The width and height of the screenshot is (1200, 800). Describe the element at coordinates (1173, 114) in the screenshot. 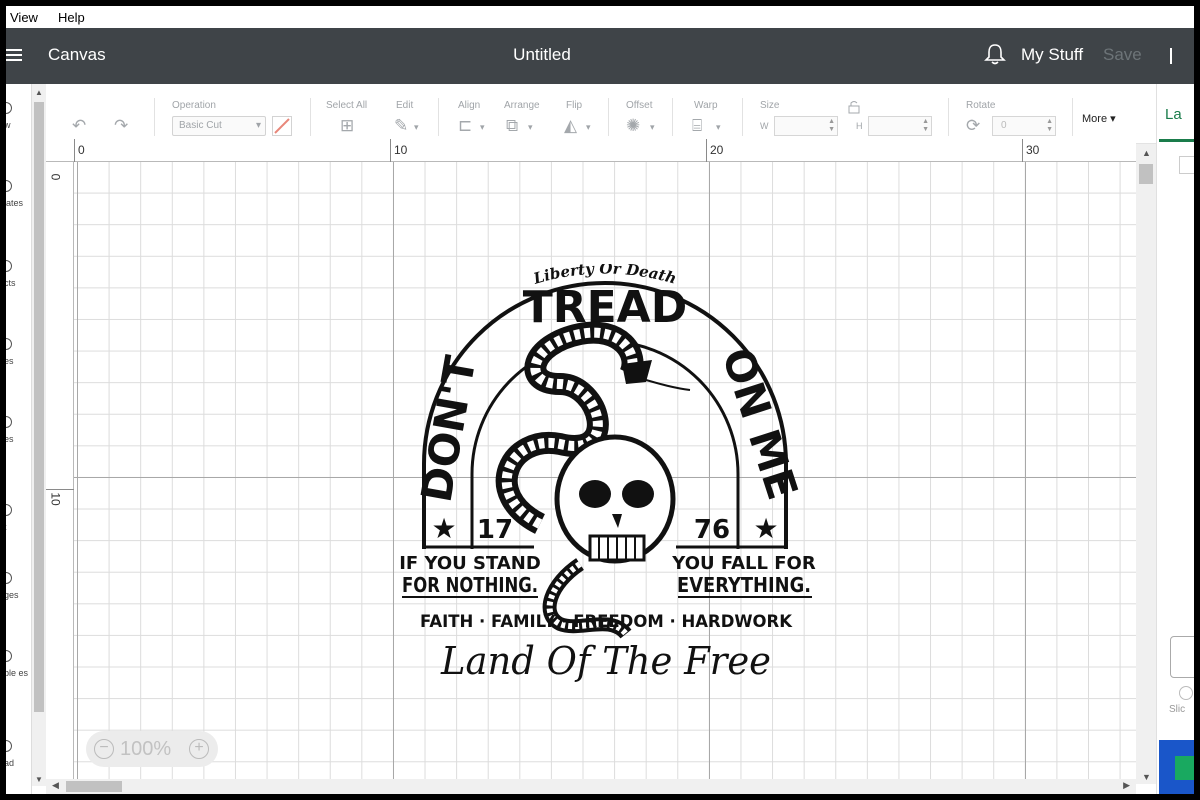

I see `tab-layers: La` at that location.